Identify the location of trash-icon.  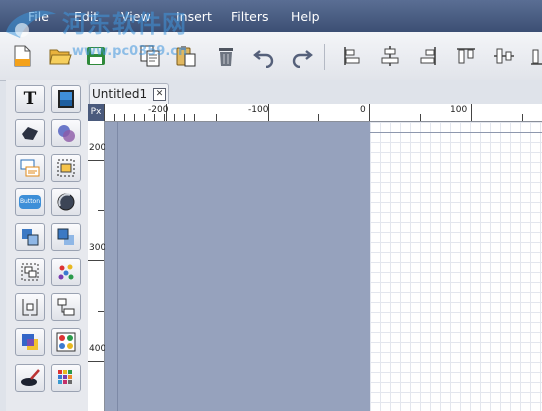
(226, 57).